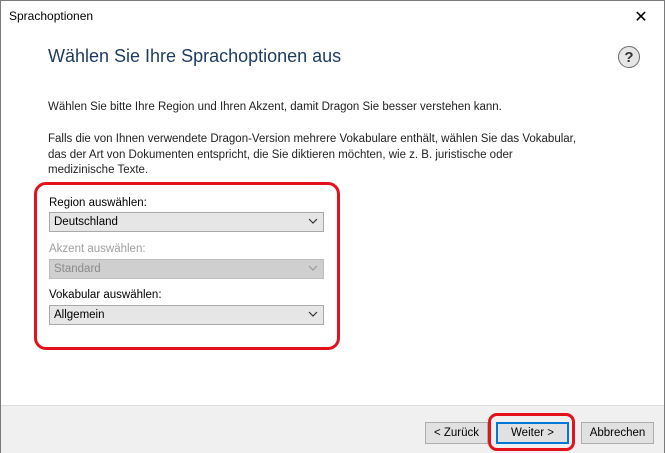 This screenshot has width=665, height=453. I want to click on help-icon: ?, so click(629, 57).